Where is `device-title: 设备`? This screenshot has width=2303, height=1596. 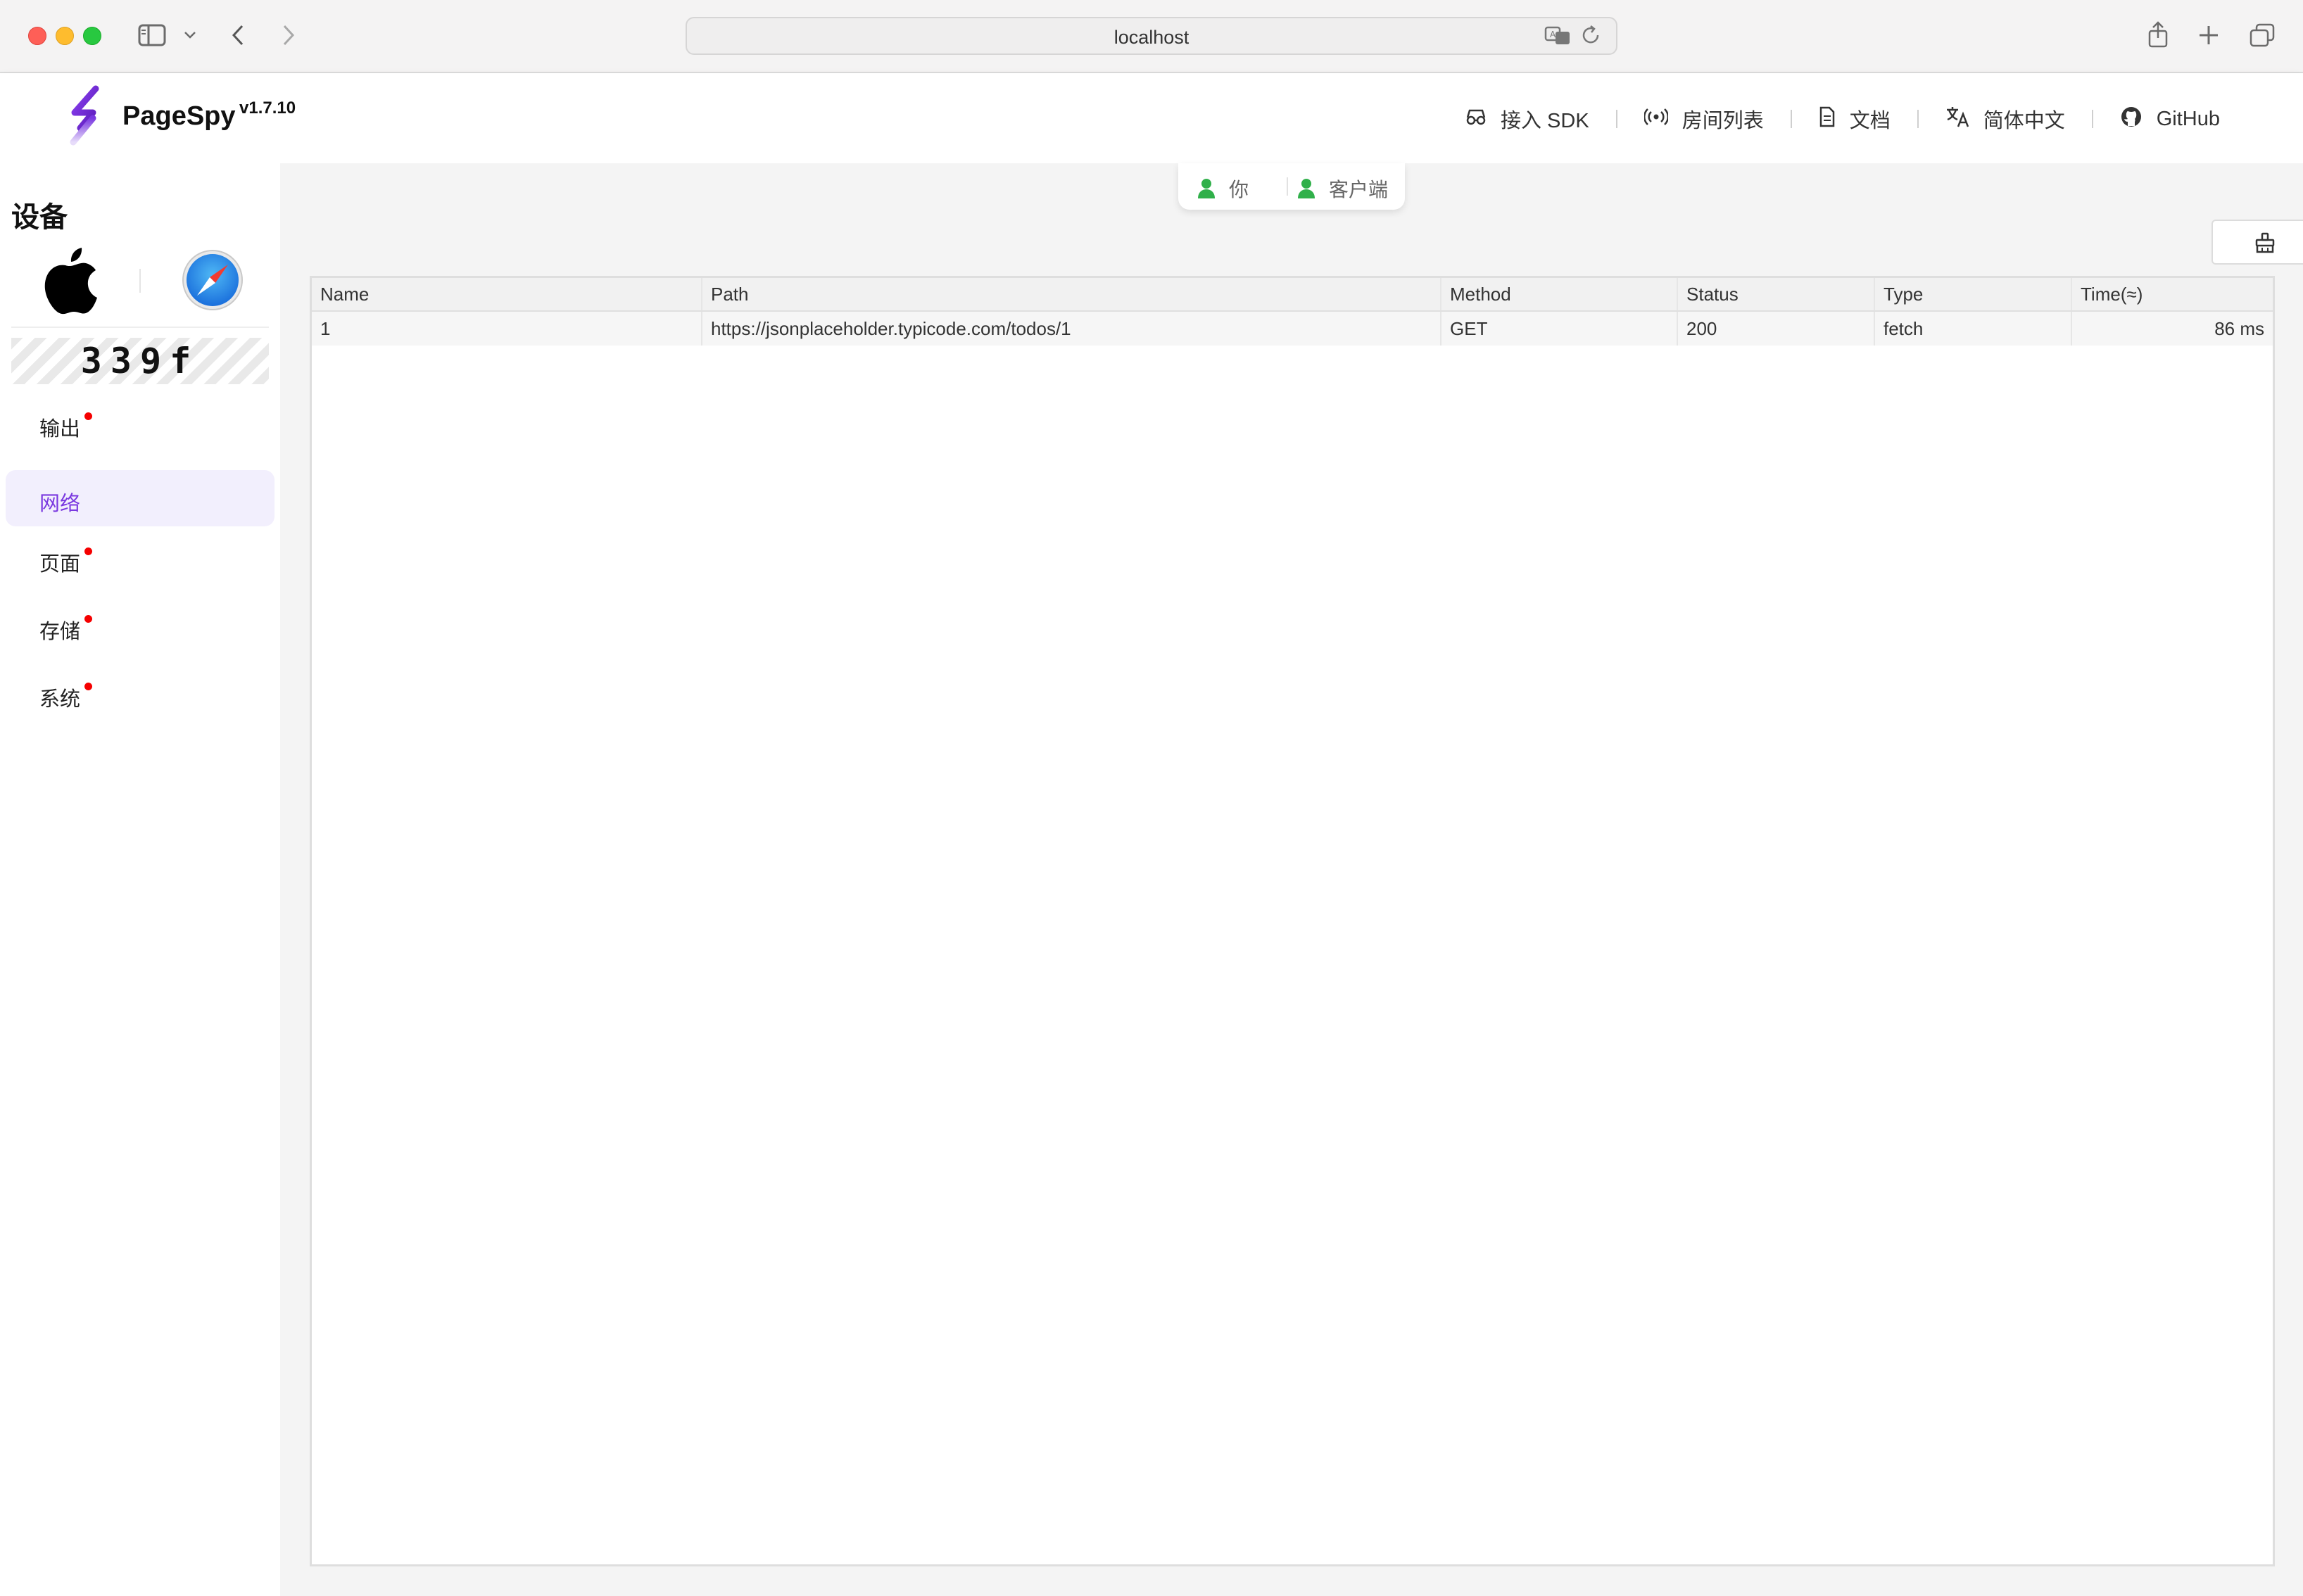 device-title: 设备 is located at coordinates (39, 217).